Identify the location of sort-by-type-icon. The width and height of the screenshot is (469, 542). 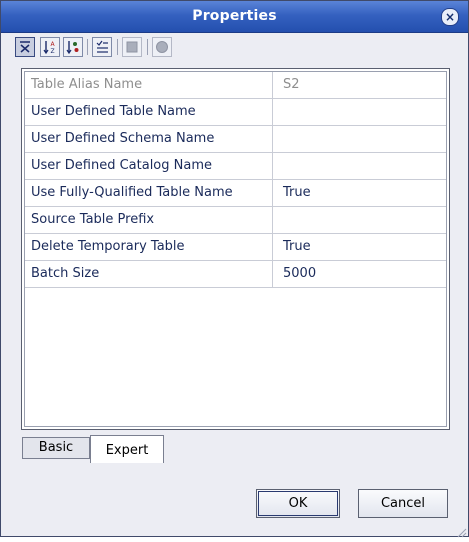
(73, 47).